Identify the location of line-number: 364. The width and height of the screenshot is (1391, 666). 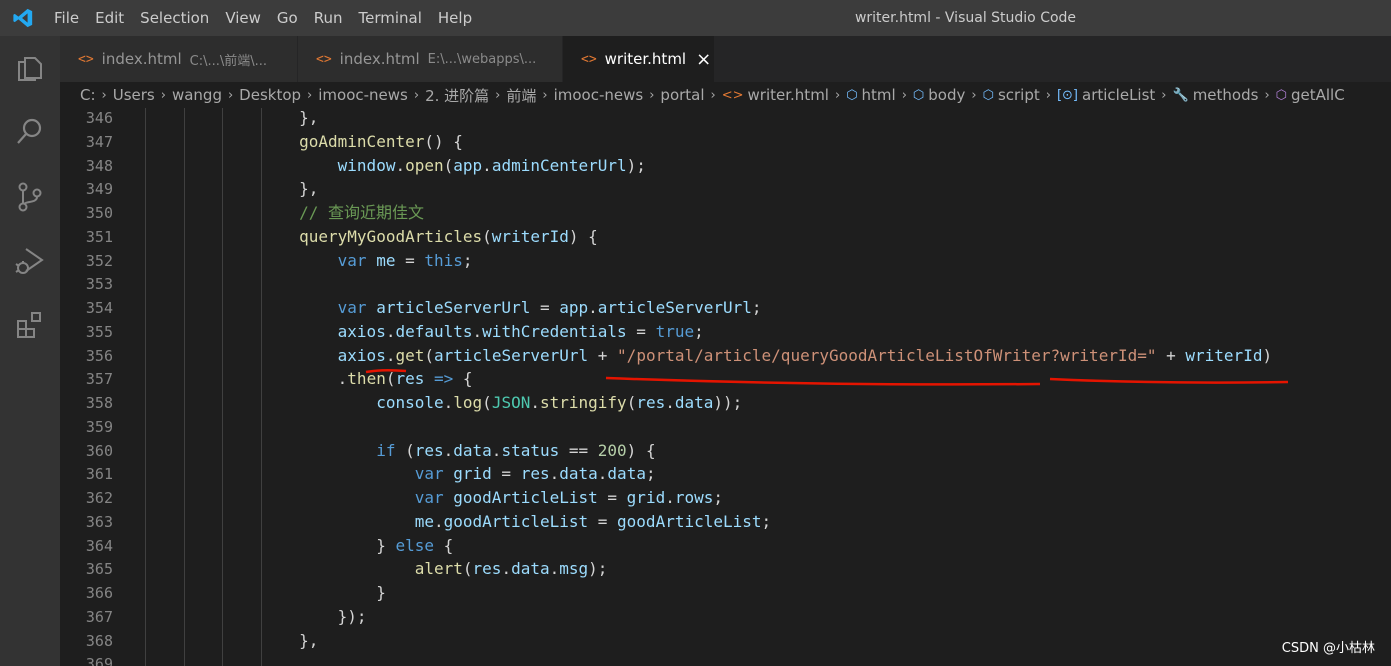
(99, 545).